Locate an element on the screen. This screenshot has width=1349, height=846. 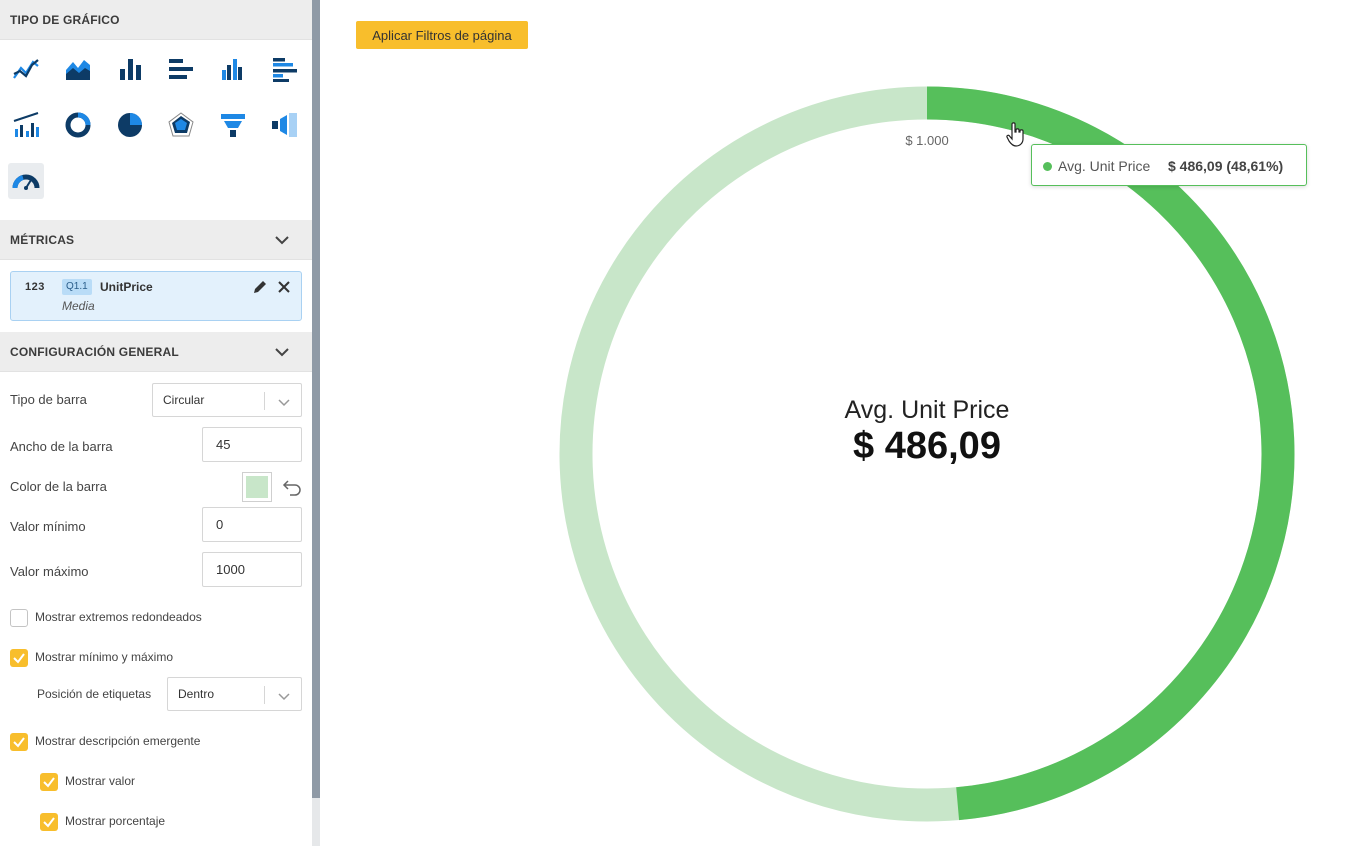
label-position-value: Dentro is located at coordinates (196, 694).